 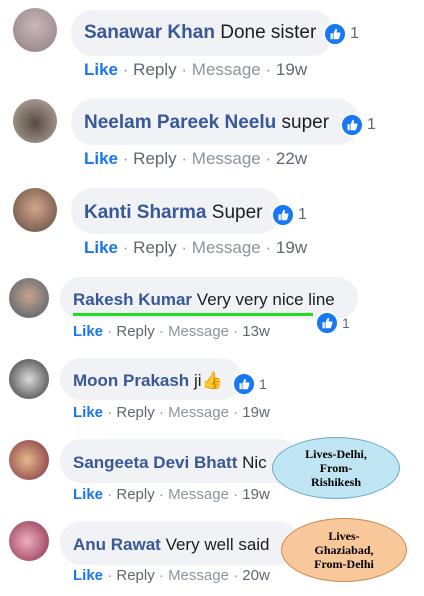 What do you see at coordinates (145, 212) in the screenshot?
I see `author-name: Kanti Sharma` at bounding box center [145, 212].